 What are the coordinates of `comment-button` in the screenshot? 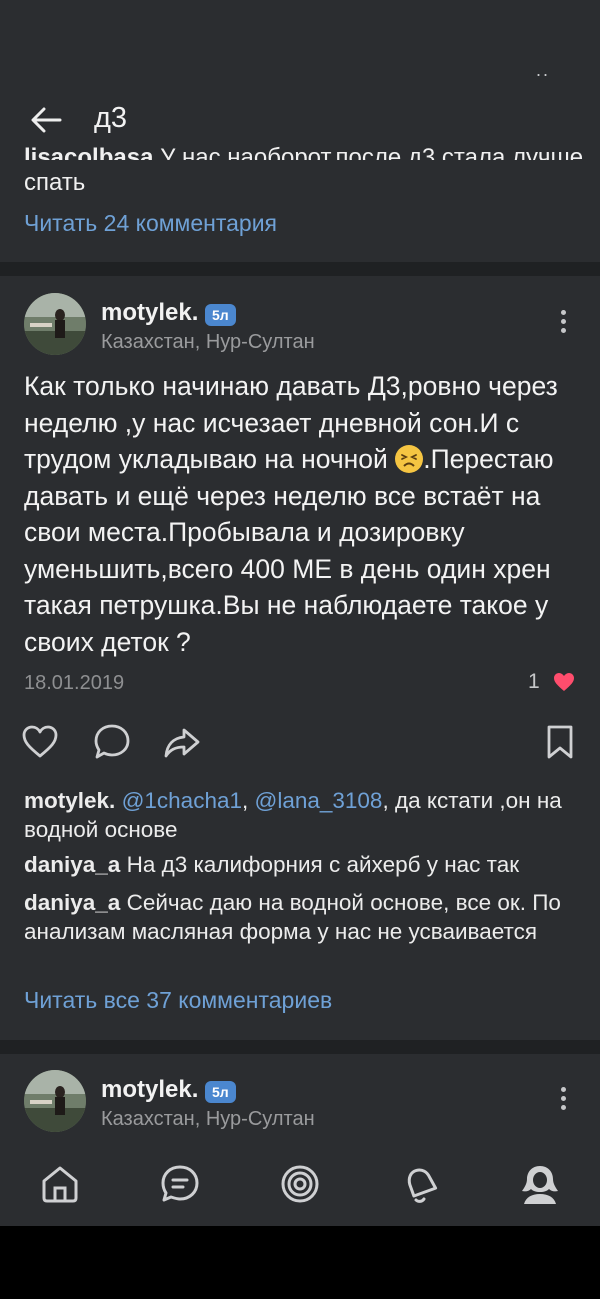 It's located at (112, 742).